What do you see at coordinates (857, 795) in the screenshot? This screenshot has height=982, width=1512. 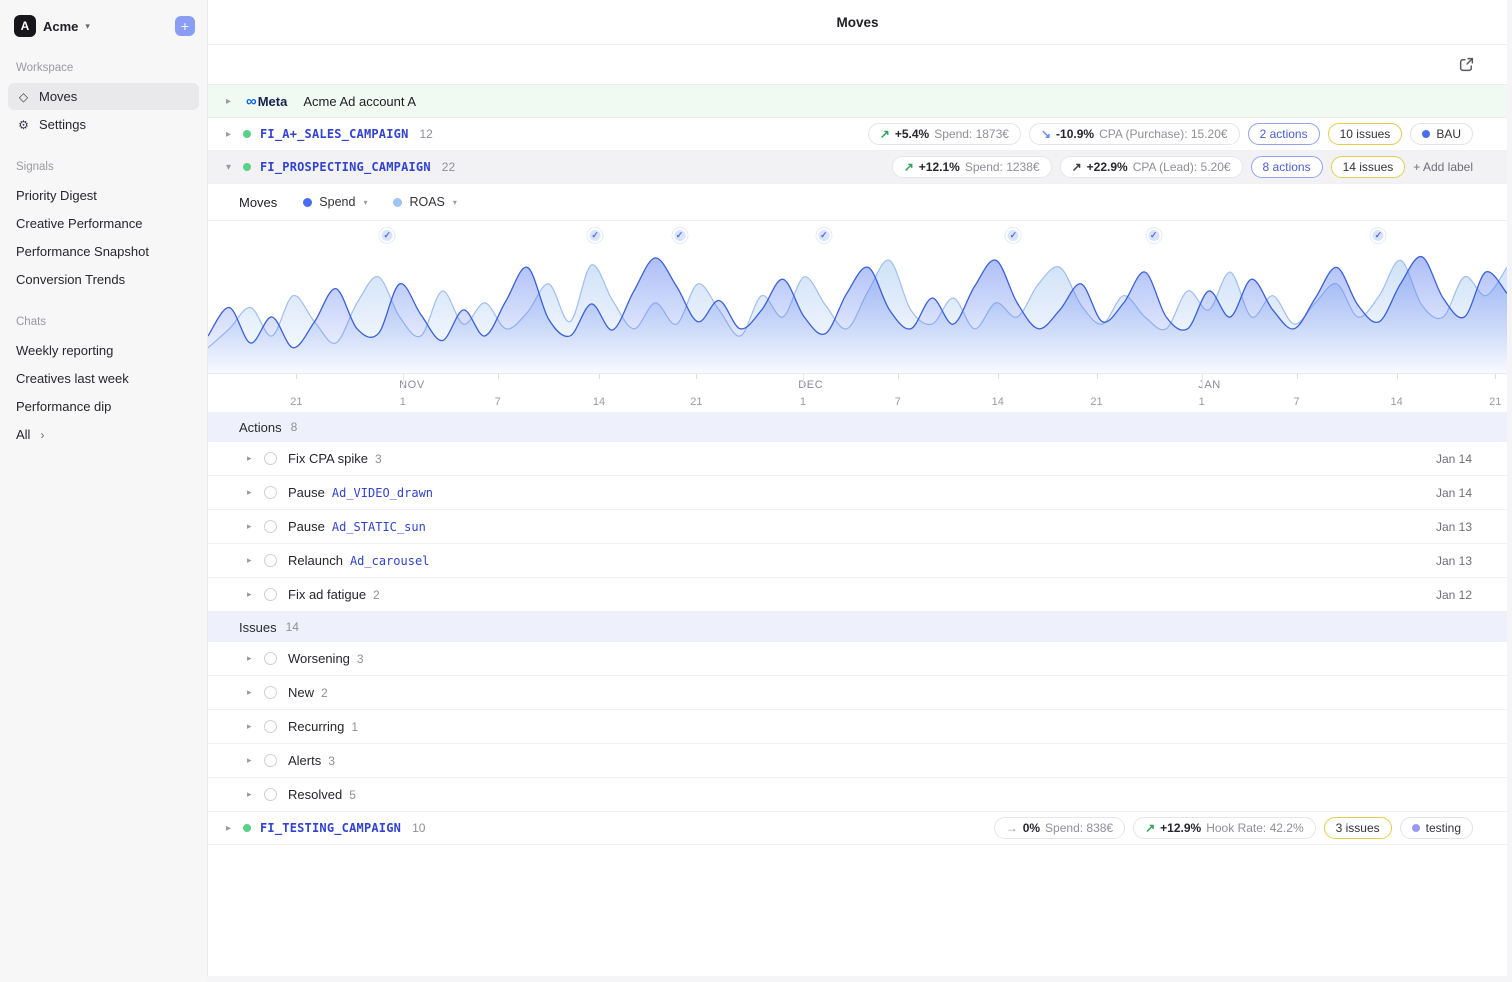 I see `issue-row: ▸ Resolved 5` at bounding box center [857, 795].